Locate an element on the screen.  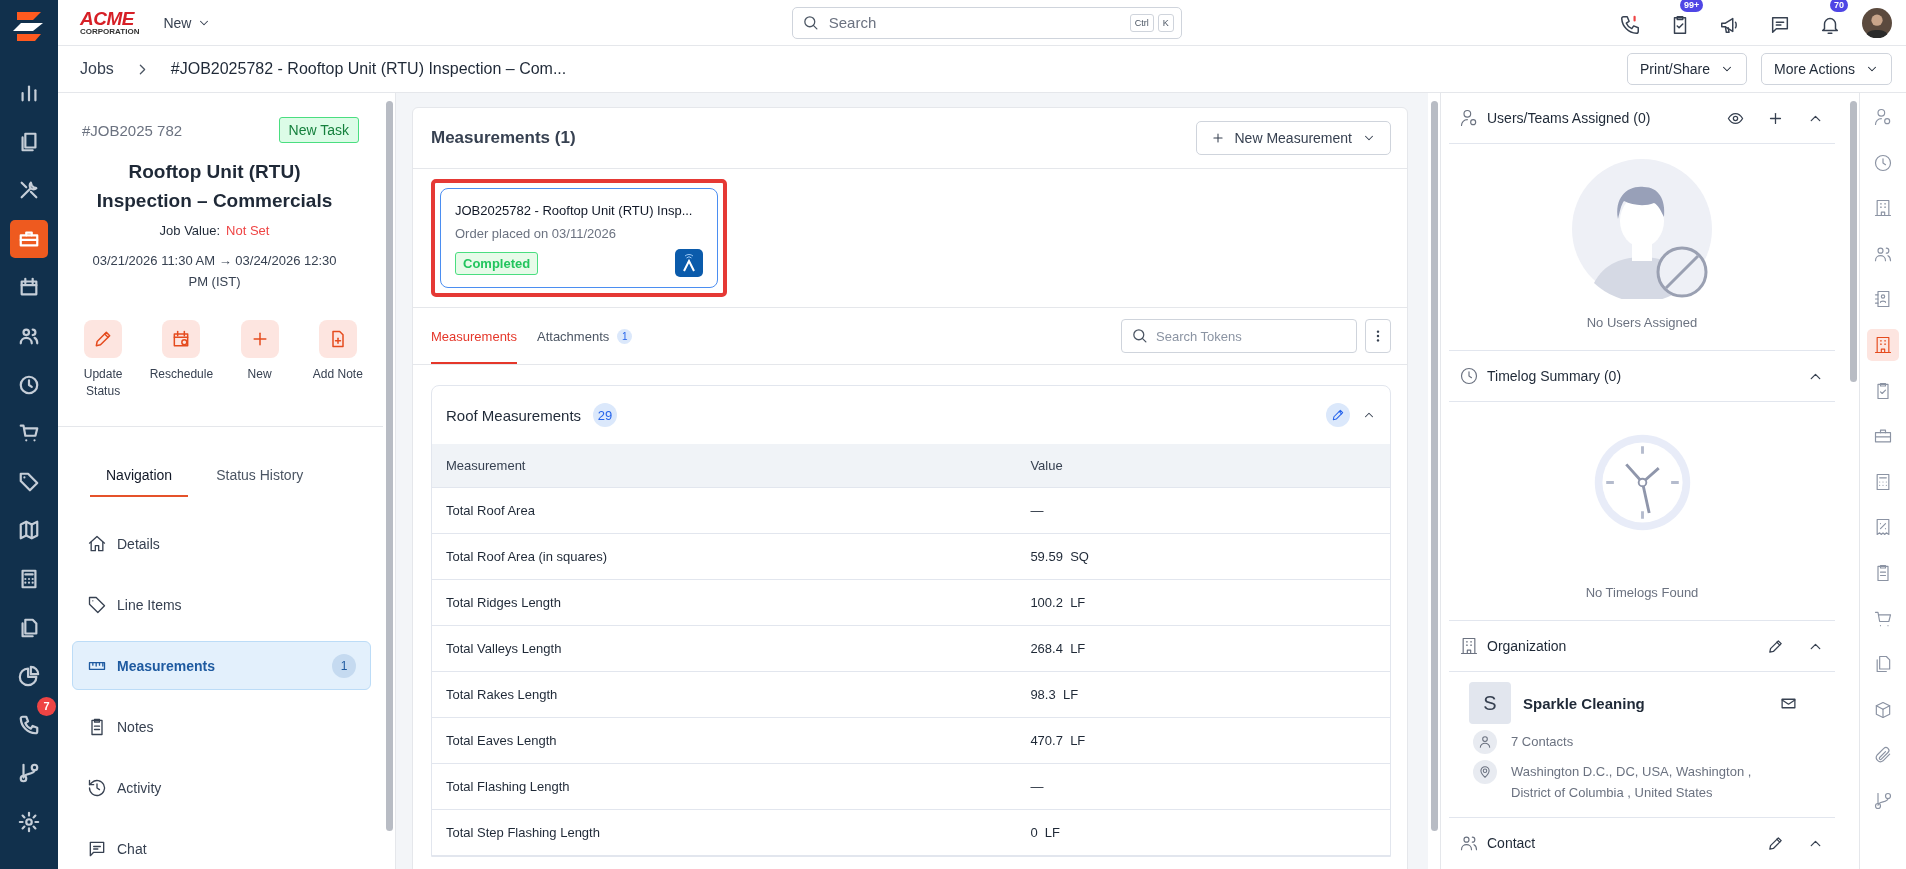
copy-icon is located at coordinates (29, 141).